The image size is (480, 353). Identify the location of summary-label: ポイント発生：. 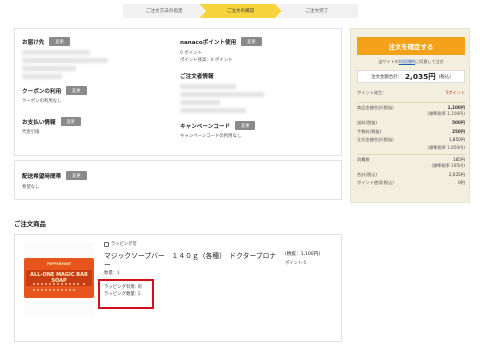
(372, 92).